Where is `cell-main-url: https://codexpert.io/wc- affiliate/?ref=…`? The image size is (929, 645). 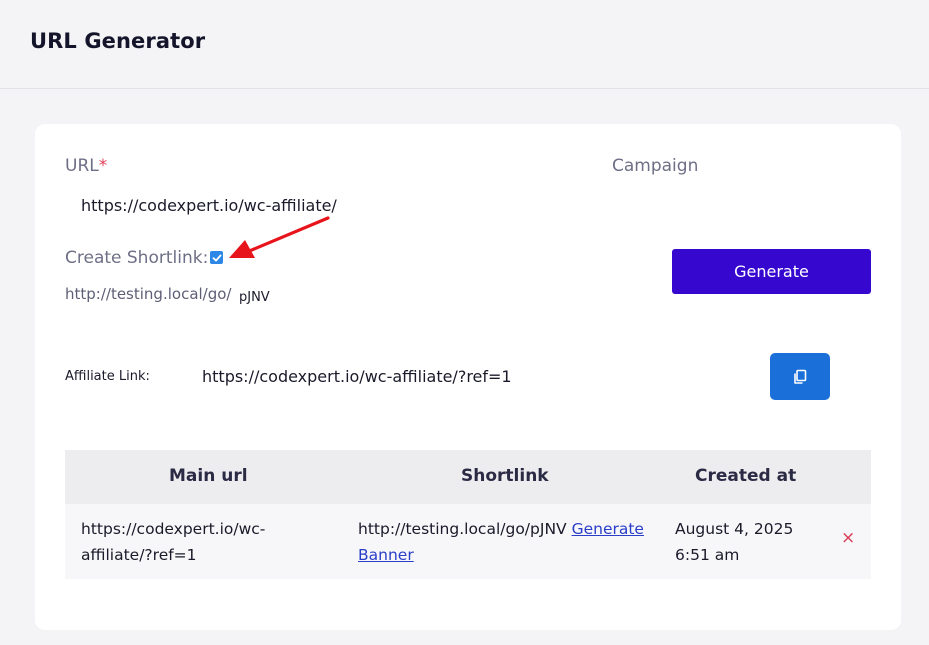 cell-main-url: https://codexpert.io/wc- affiliate/?ref=… is located at coordinates (173, 542).